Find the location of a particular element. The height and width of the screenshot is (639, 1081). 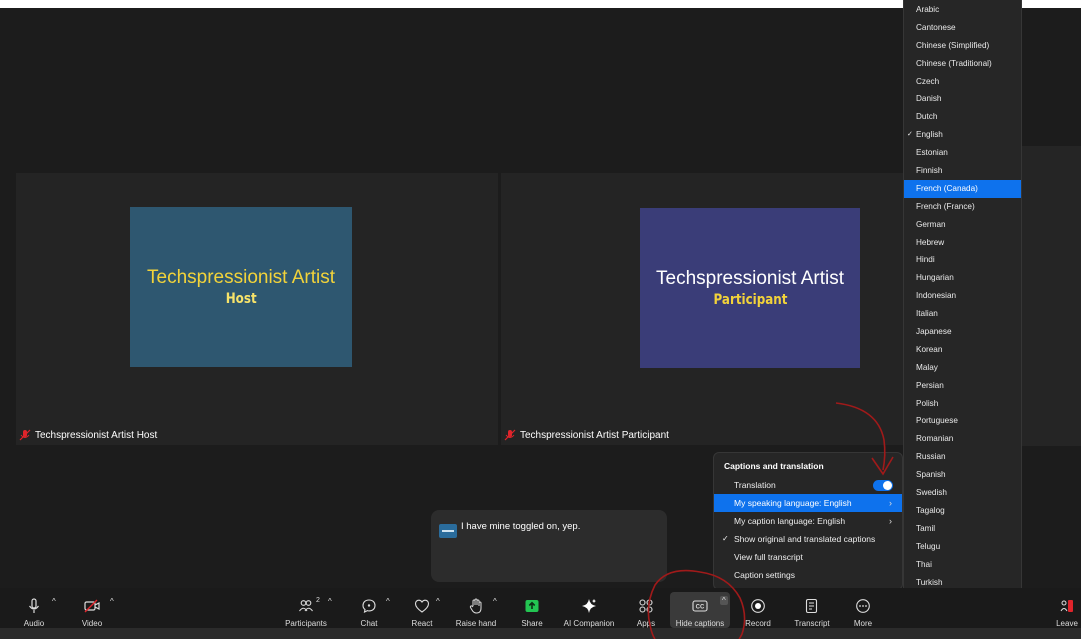

closed-captions-icon: CC is located at coordinates (700, 606).